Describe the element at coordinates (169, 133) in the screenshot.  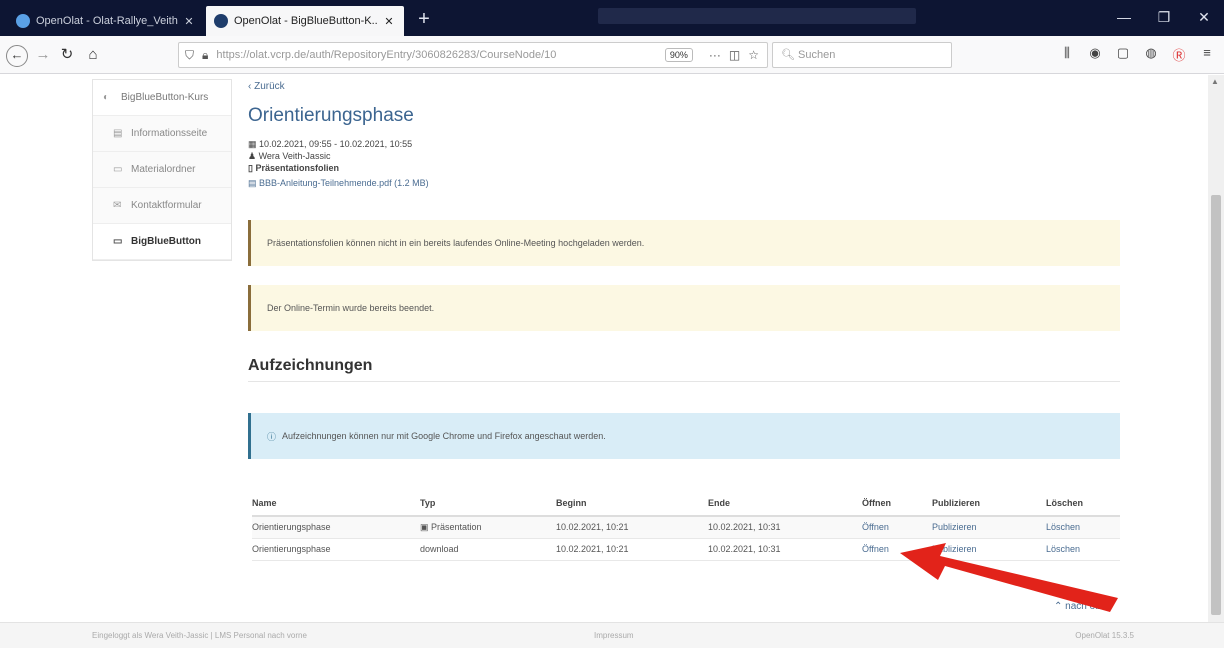
I see `menu-label: Informationsseite` at that location.